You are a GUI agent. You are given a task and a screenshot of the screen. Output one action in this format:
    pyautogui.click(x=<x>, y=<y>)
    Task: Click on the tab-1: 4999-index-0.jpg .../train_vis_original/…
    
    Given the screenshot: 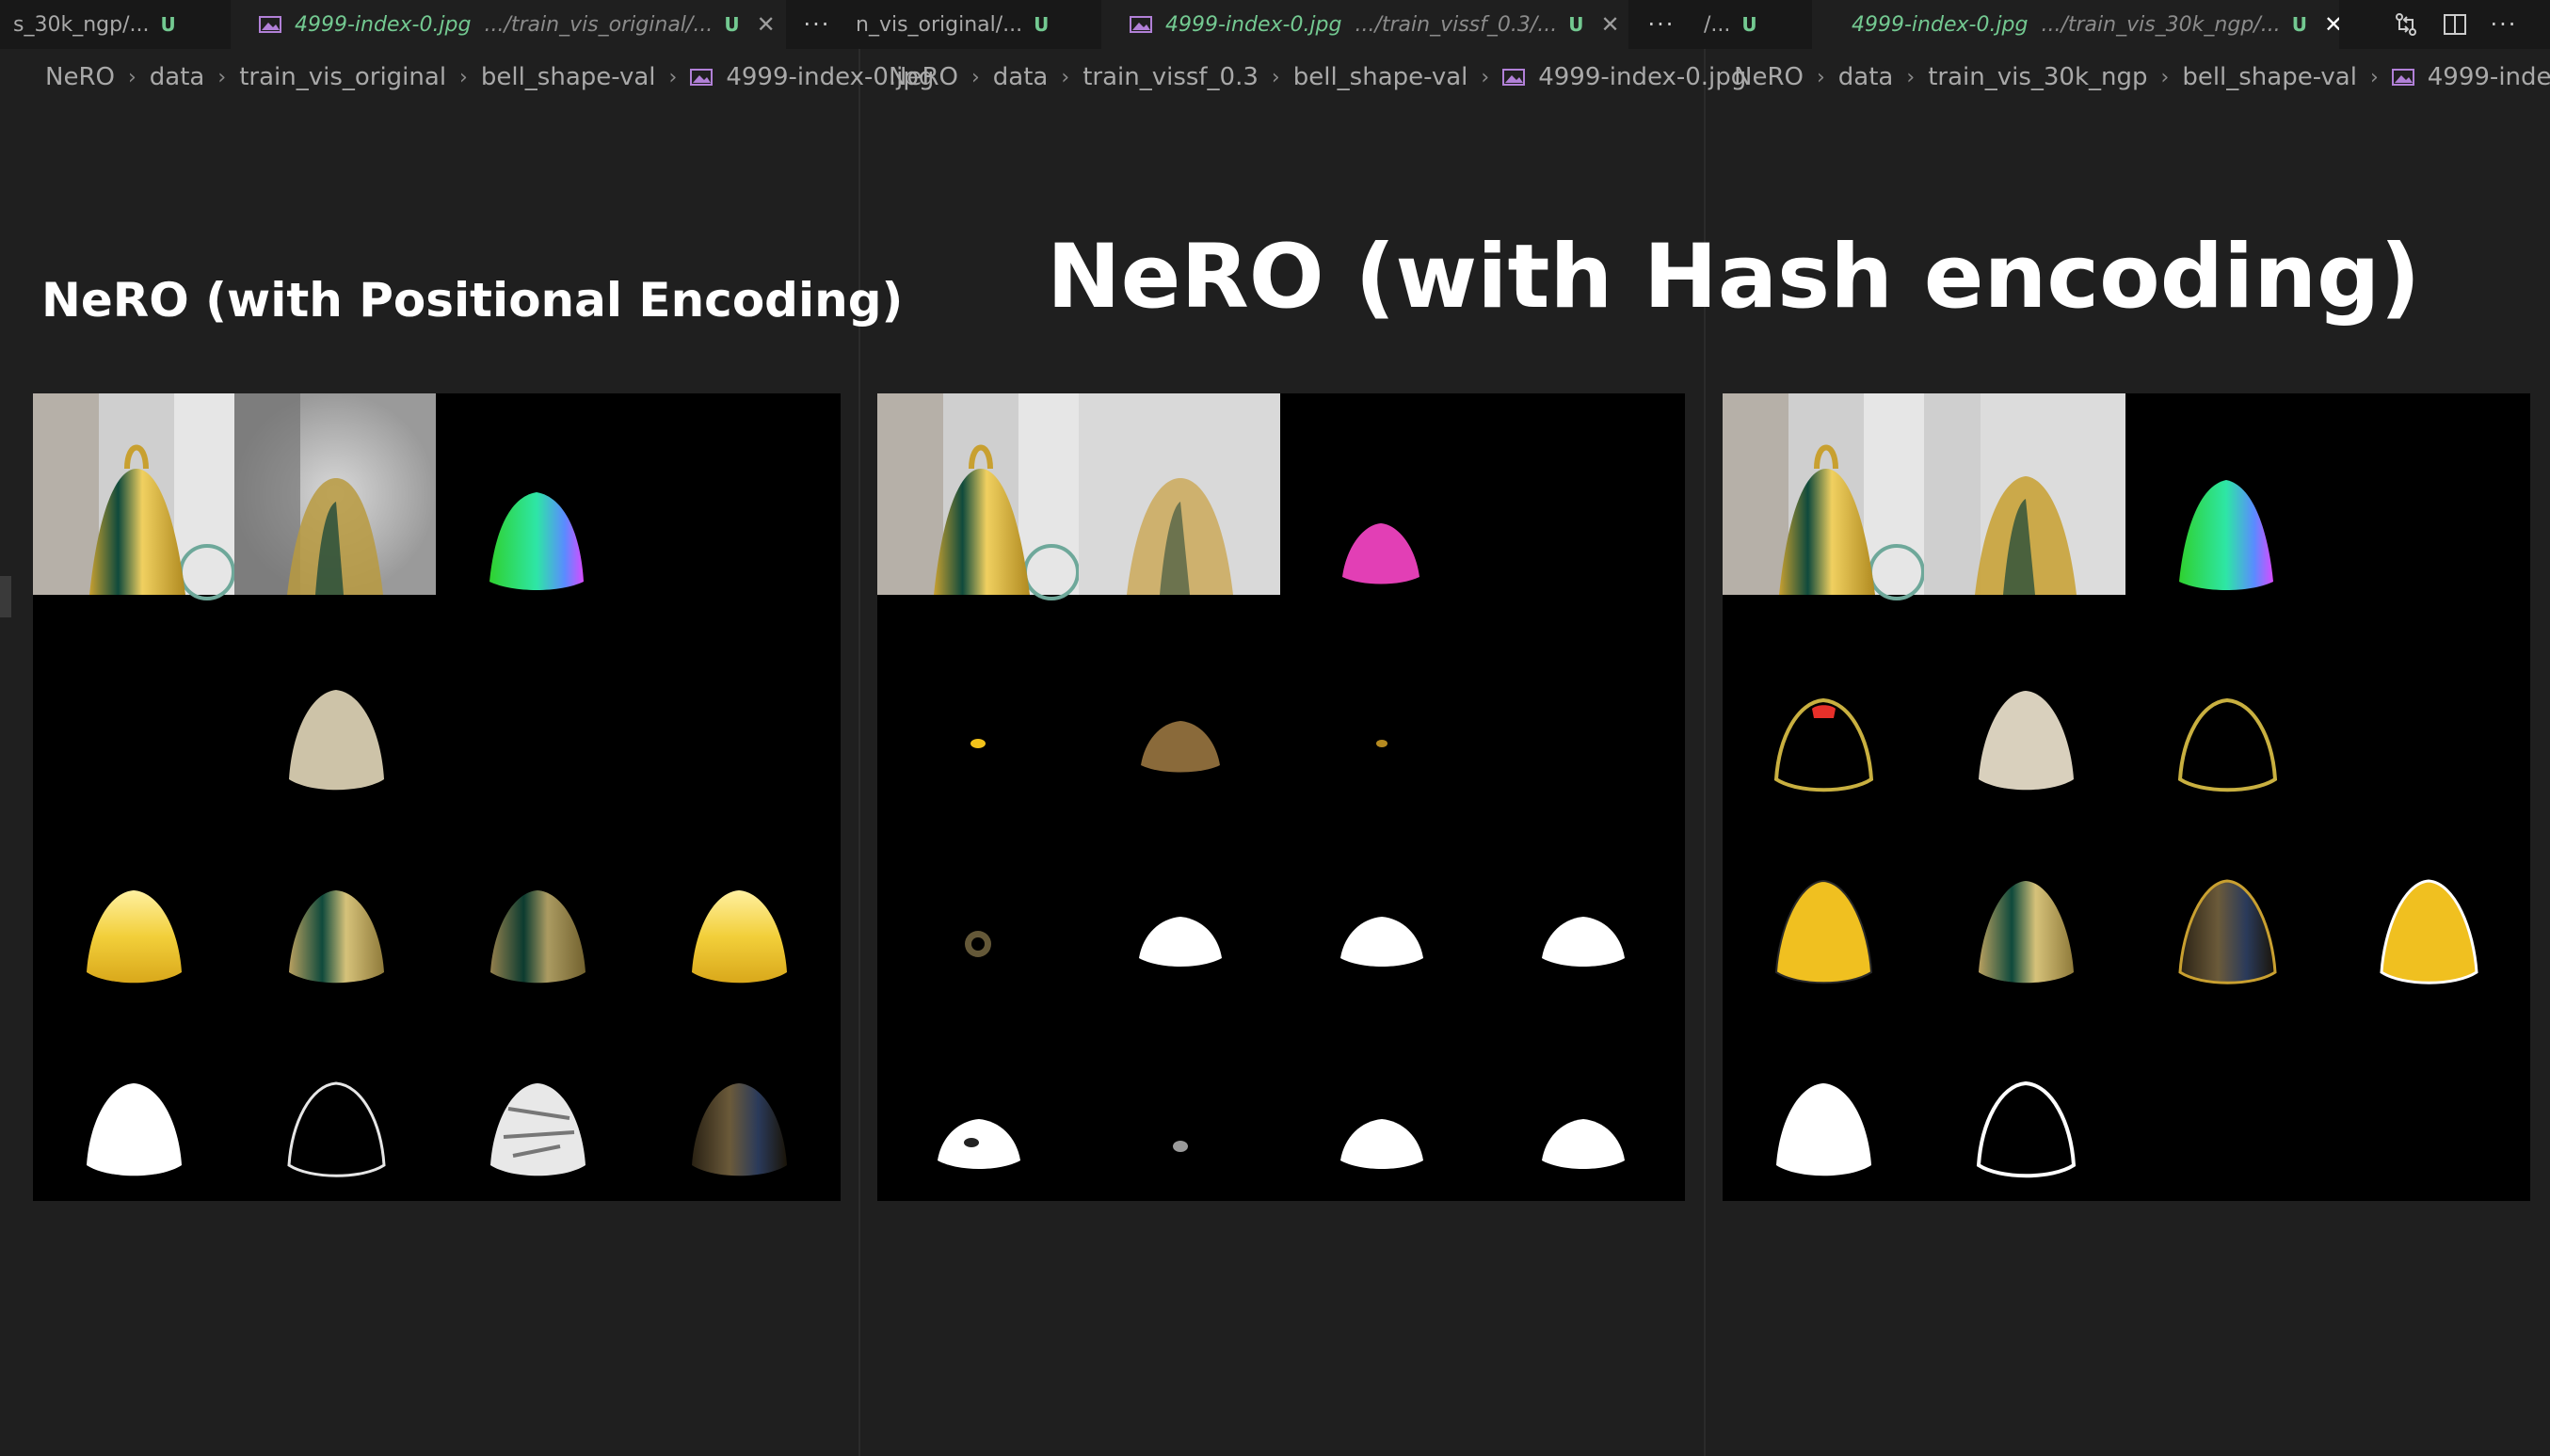 What is the action you would take?
    pyautogui.click(x=508, y=24)
    